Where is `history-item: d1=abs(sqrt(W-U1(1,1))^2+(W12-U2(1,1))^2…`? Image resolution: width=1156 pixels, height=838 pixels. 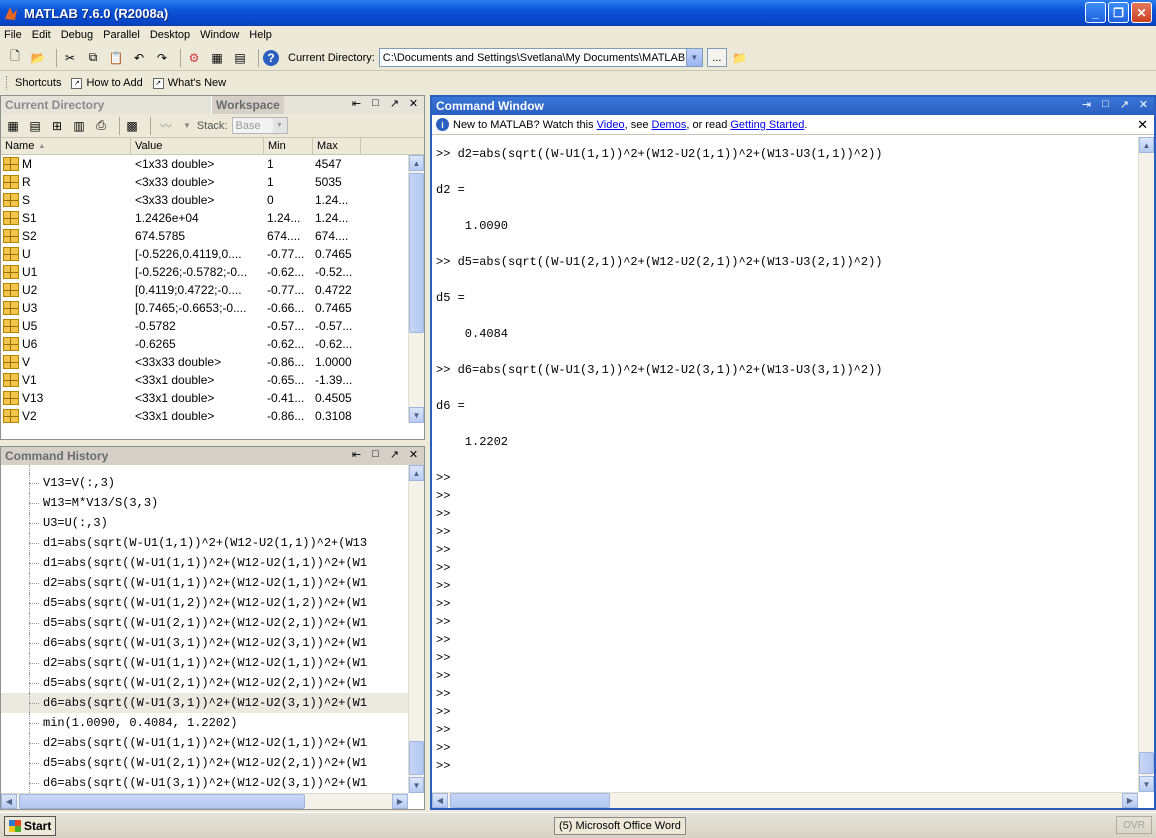 history-item: d1=abs(sqrt(W-U1(1,1))^2+(W12-U2(1,1))^2… is located at coordinates (204, 543).